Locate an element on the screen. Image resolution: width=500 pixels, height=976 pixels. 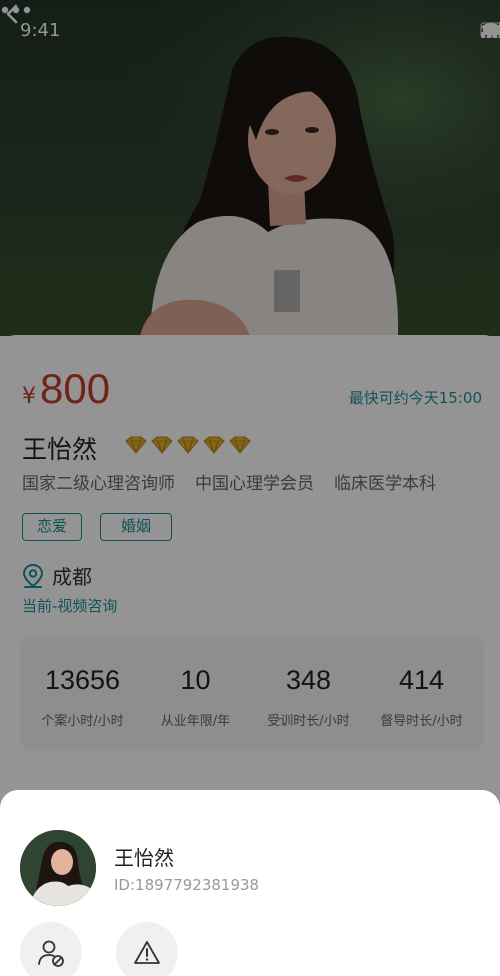
report-warning-icon is located at coordinates (147, 952).